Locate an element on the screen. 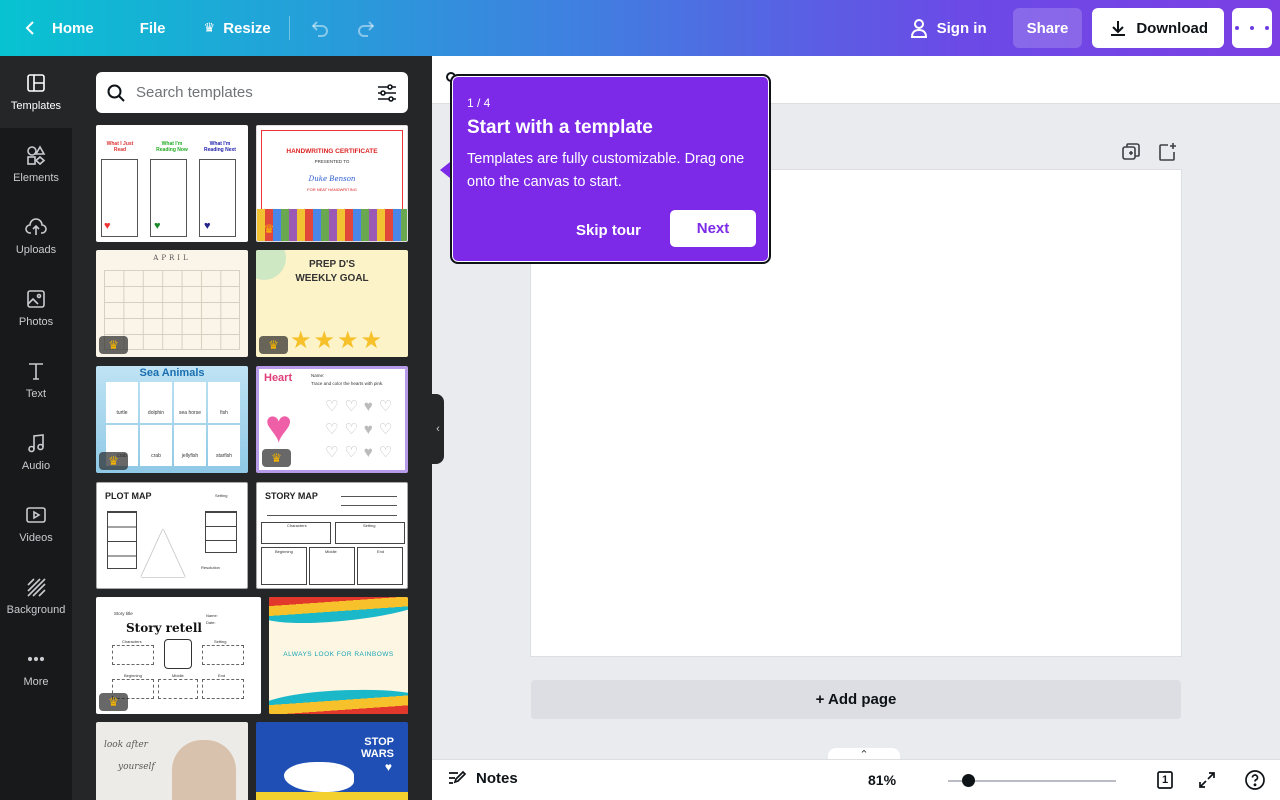  duplicate-icon is located at coordinates (1131, 151).